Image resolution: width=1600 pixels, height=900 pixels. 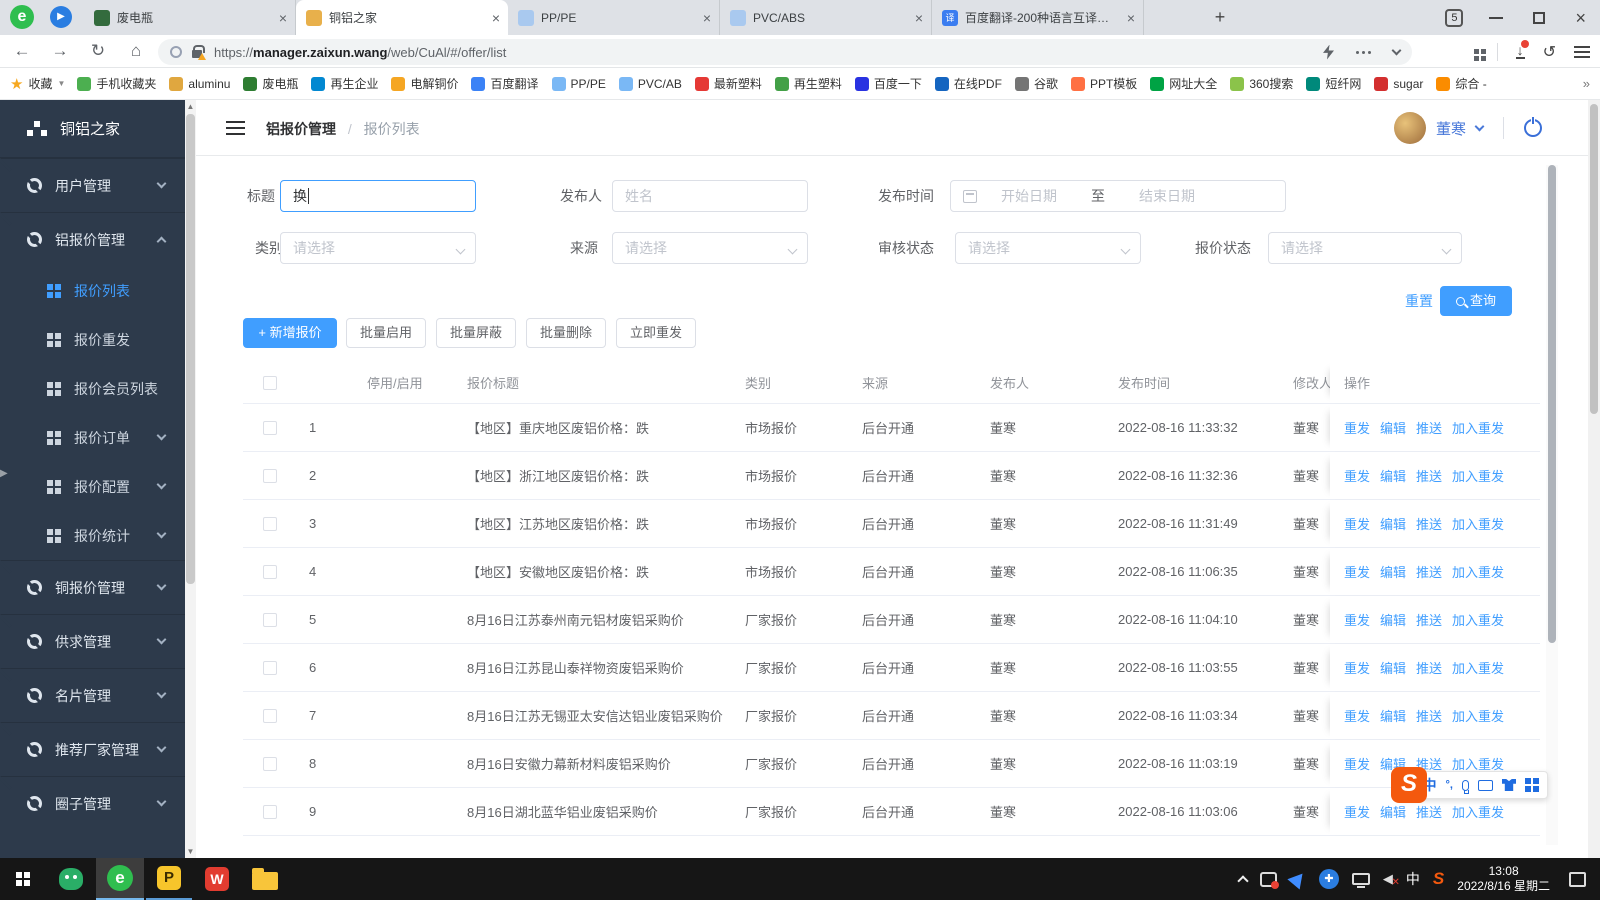 What do you see at coordinates (1118, 196) in the screenshot?
I see `date-range-input: 开始日期 至 结束日期` at bounding box center [1118, 196].